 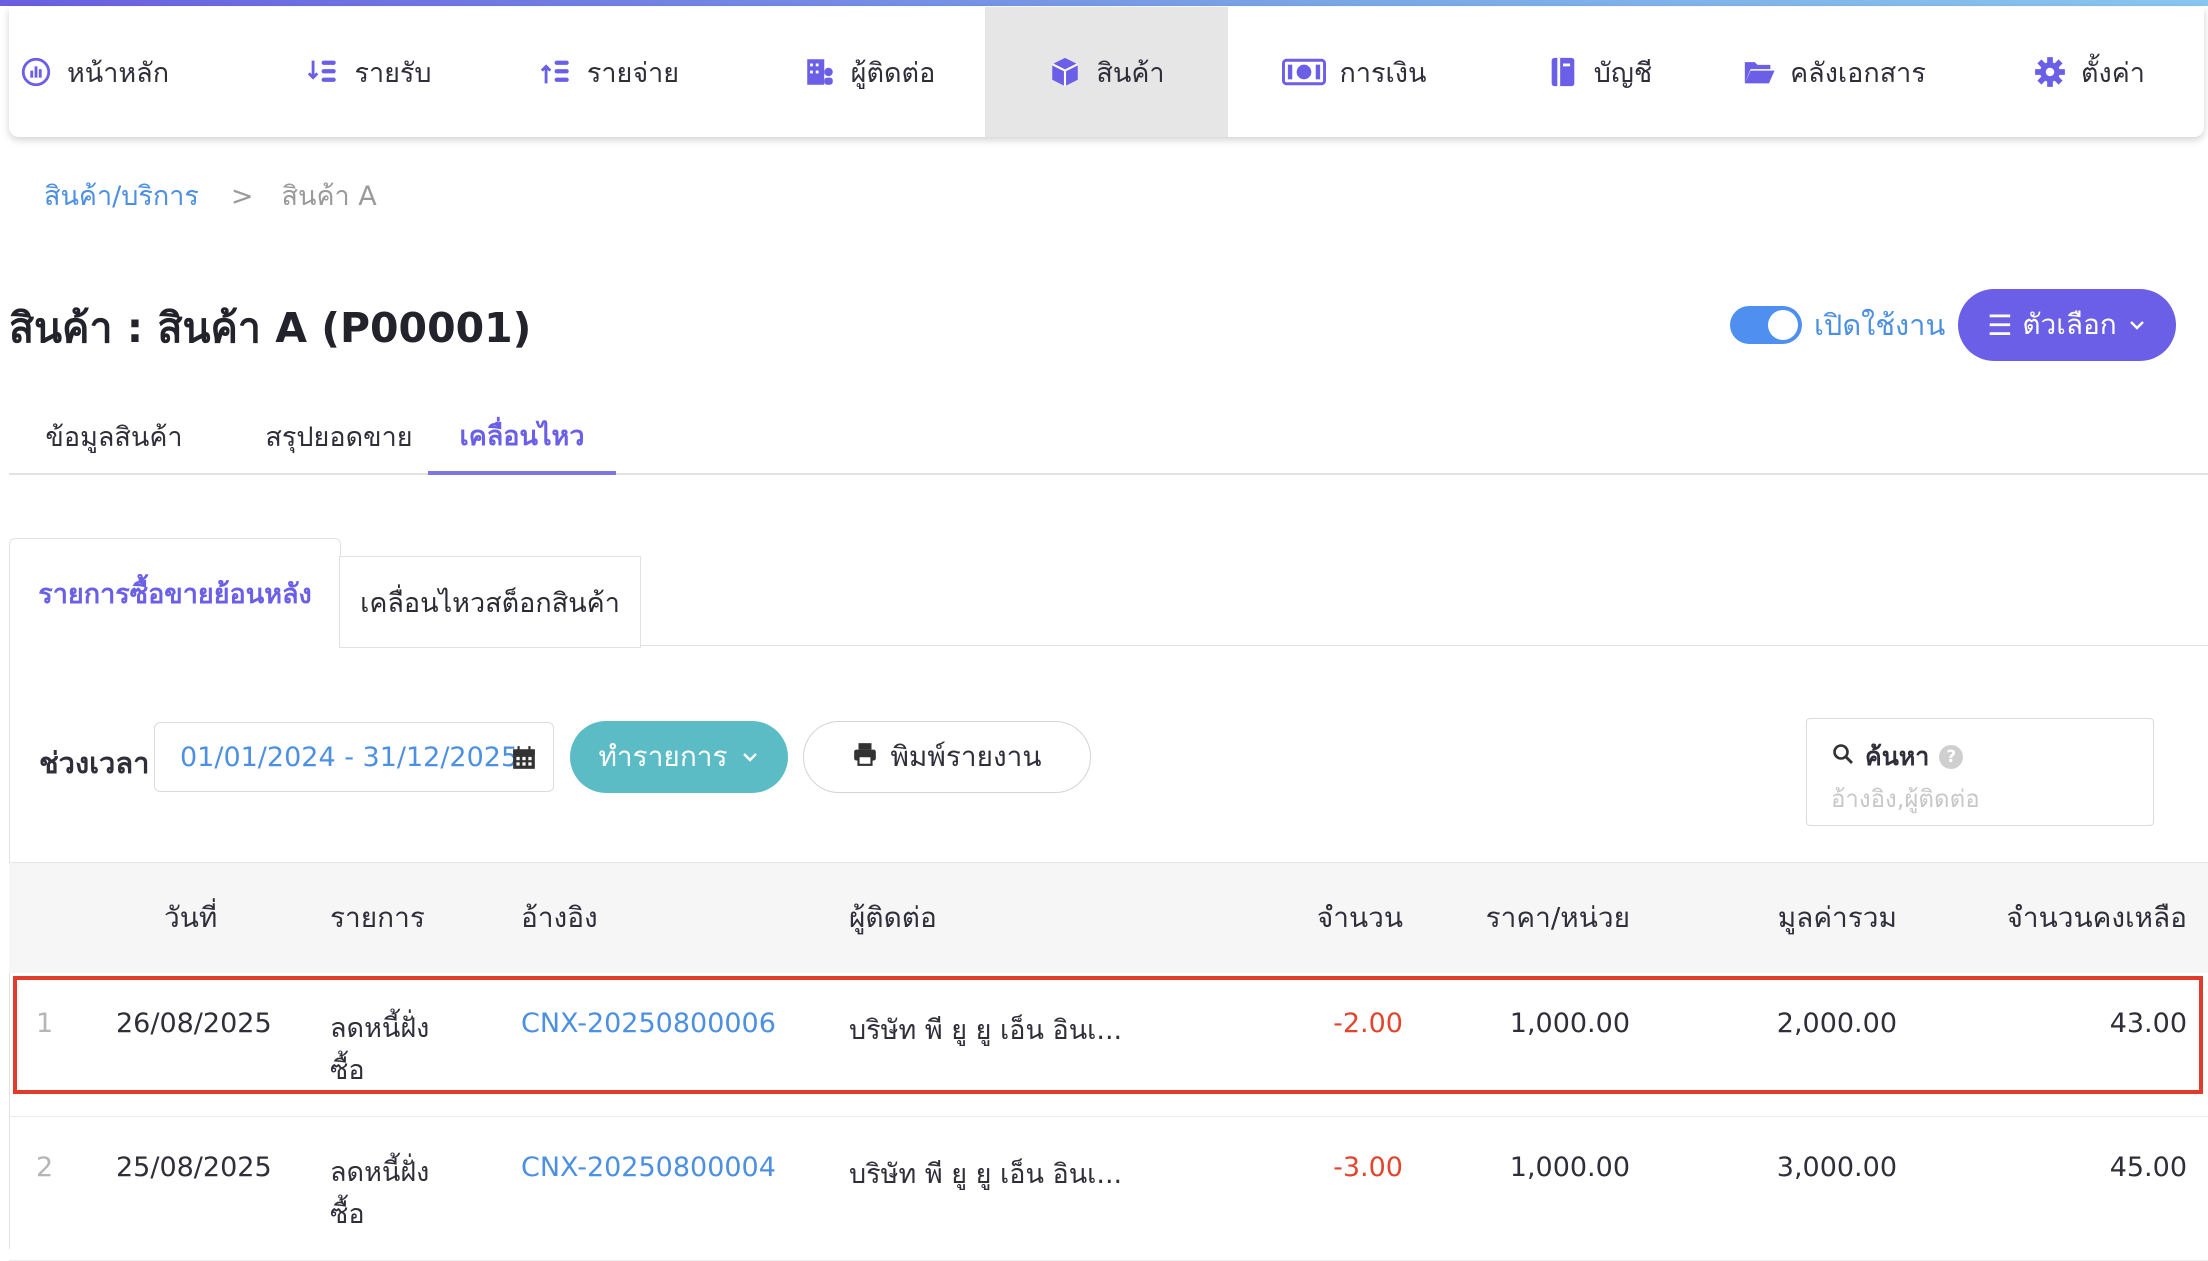 What do you see at coordinates (1951, 757) in the screenshot?
I see `help-icon: ?` at bounding box center [1951, 757].